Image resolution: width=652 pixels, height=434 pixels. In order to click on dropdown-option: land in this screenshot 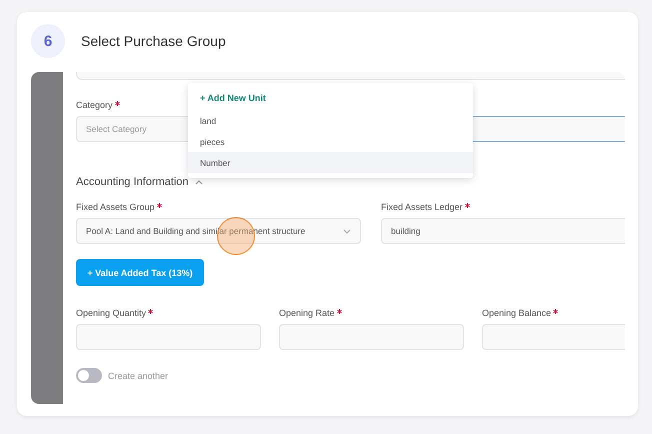, I will do `click(330, 120)`.